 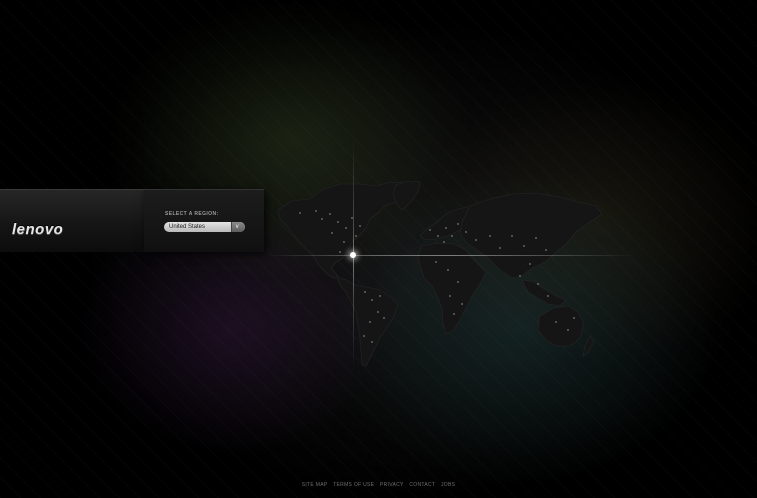 I want to click on asia-shape, so click(x=531, y=235).